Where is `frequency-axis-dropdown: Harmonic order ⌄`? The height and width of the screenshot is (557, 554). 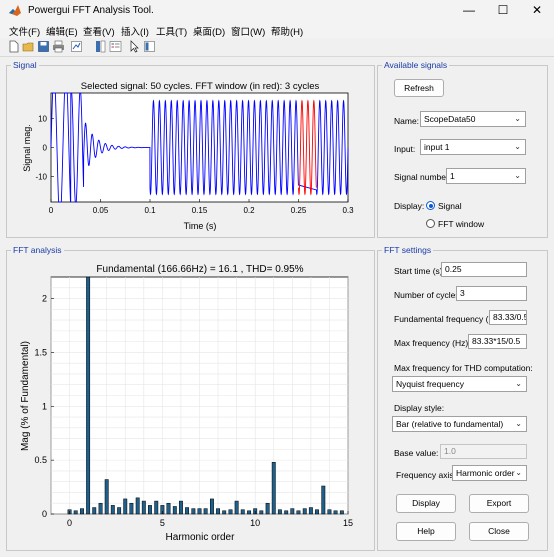
frequency-axis-dropdown: Harmonic order ⌄ is located at coordinates (489, 473).